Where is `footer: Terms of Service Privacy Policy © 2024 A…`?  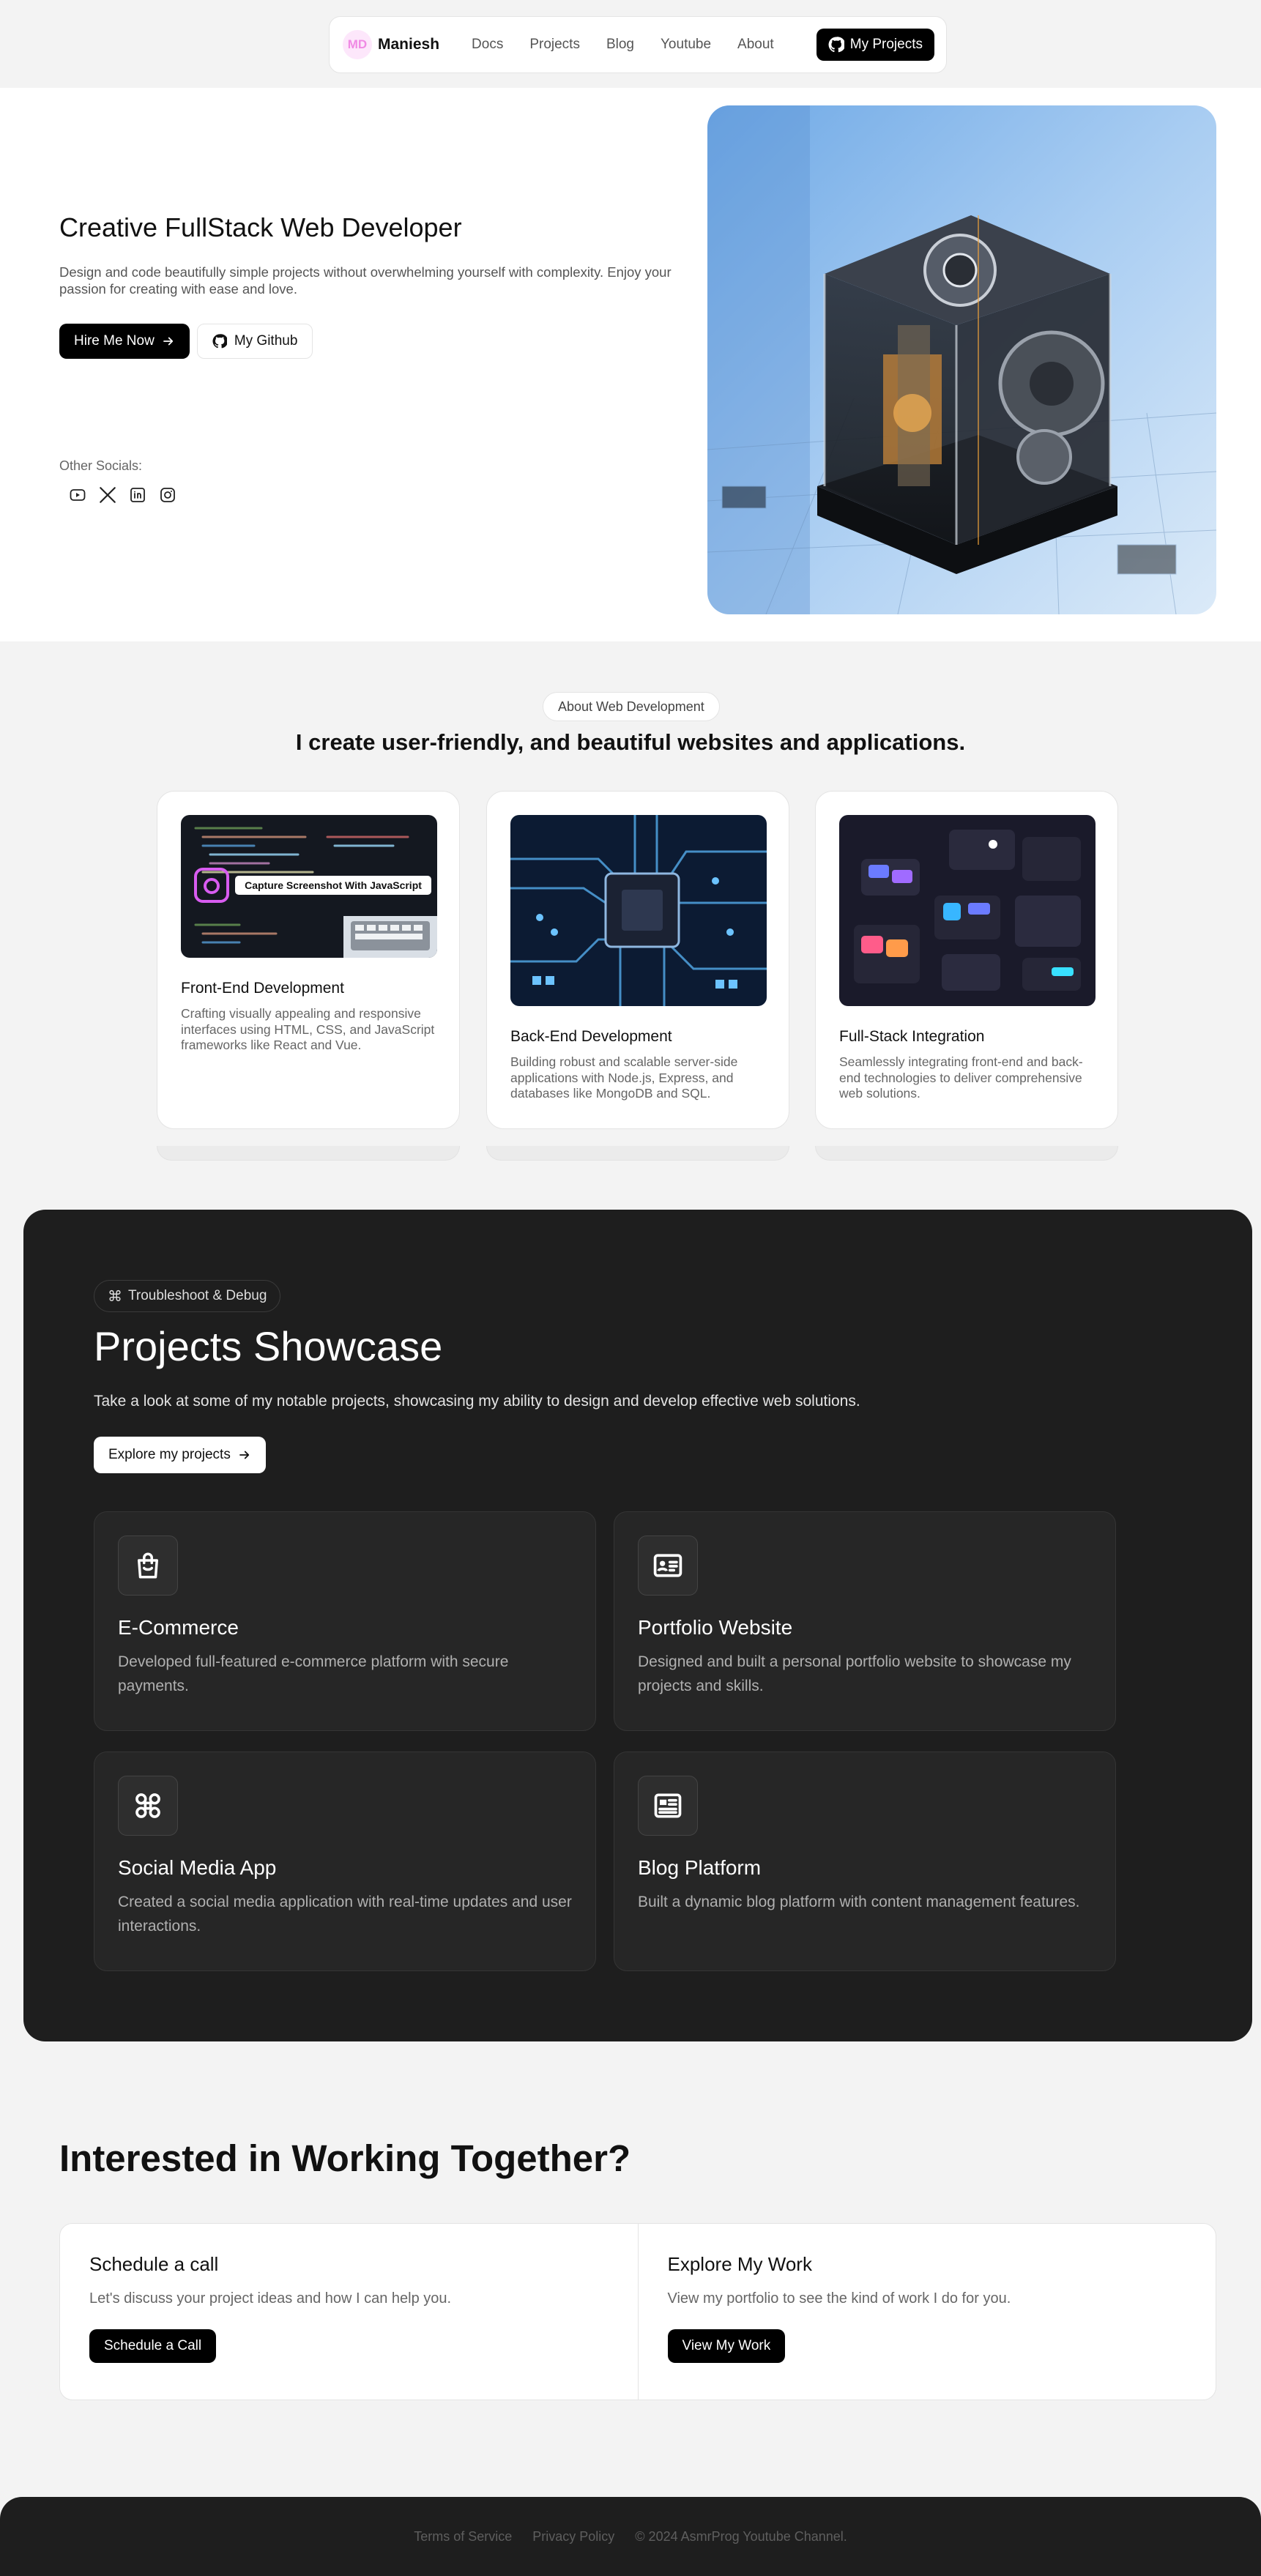 footer: Terms of Service Privacy Policy © 2024 A… is located at coordinates (630, 2536).